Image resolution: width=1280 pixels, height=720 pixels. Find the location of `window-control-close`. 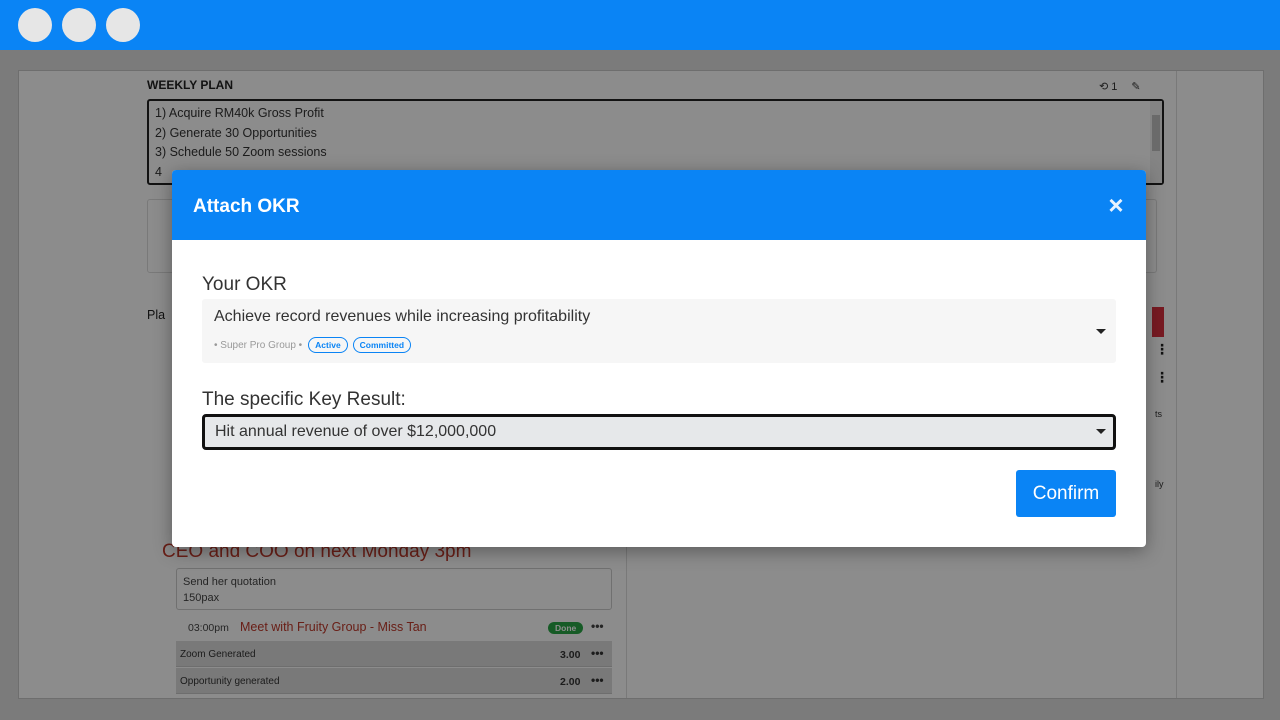

window-control-close is located at coordinates (35, 25).